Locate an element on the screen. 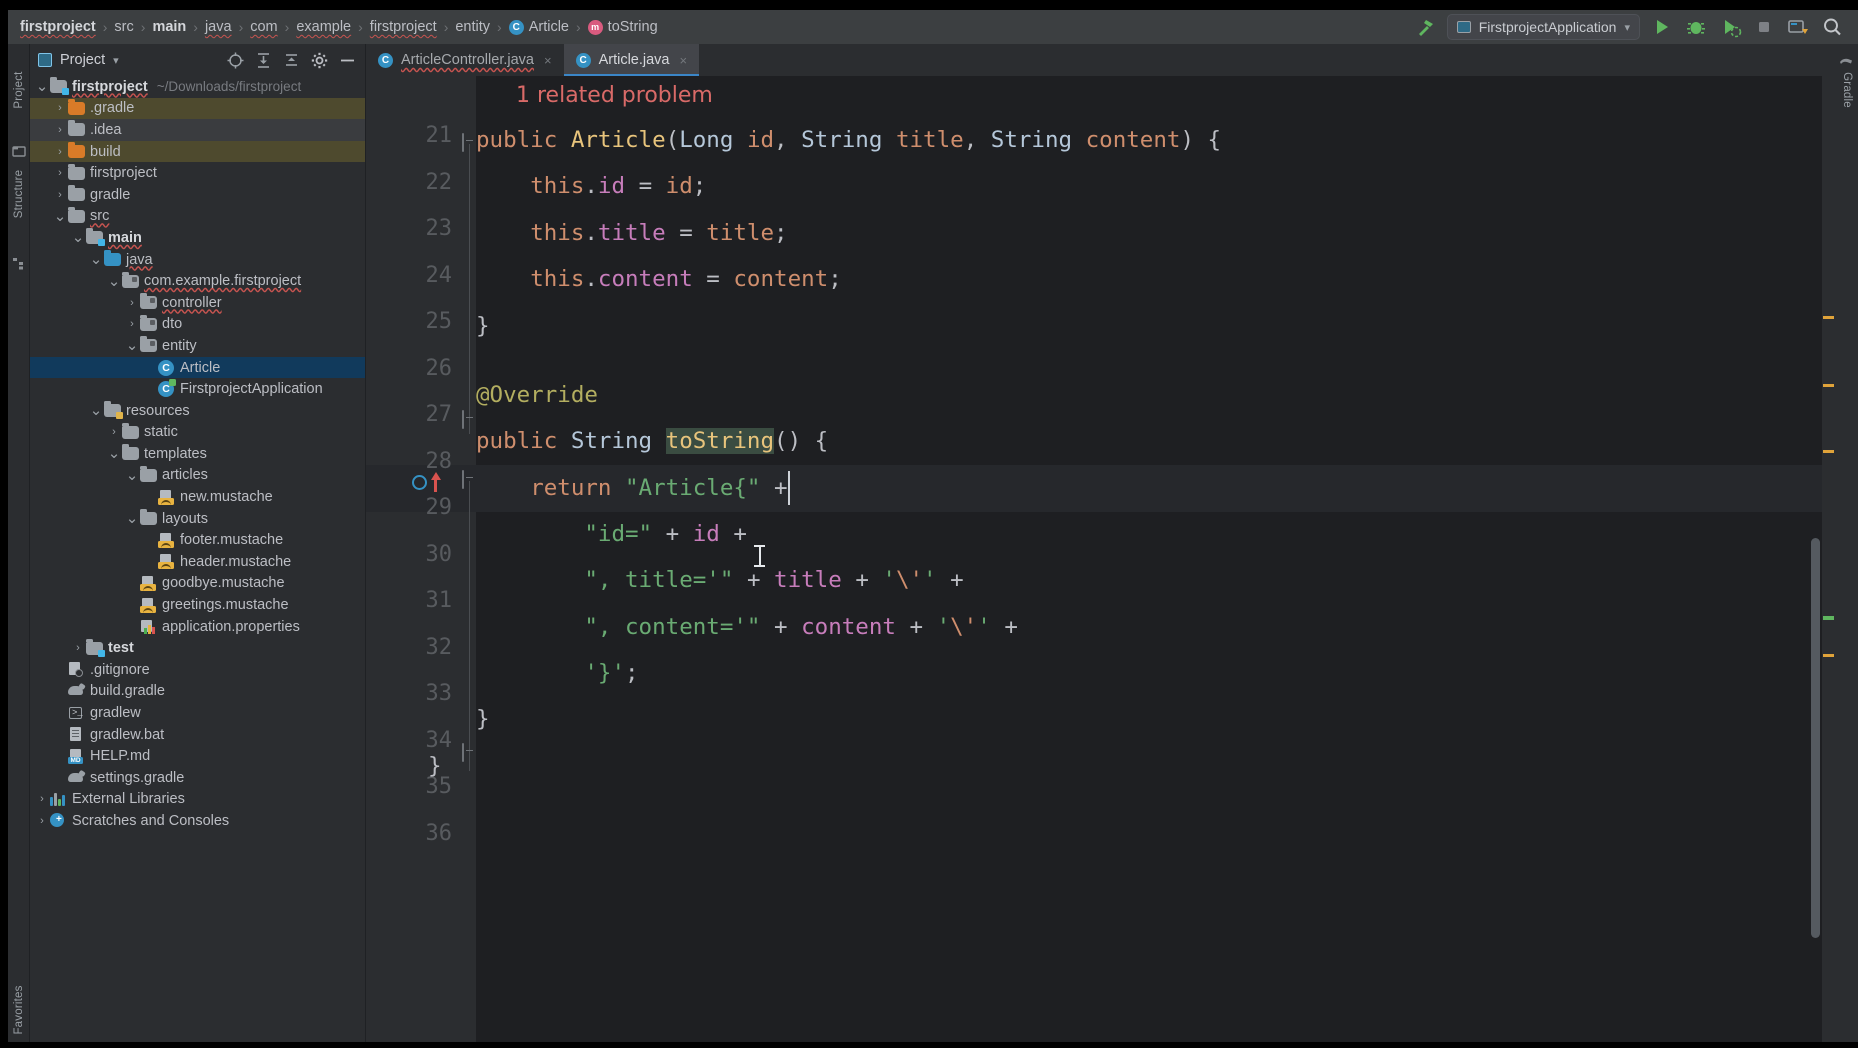  tree-item-external-libraries: › External Libraries is located at coordinates (197, 800).